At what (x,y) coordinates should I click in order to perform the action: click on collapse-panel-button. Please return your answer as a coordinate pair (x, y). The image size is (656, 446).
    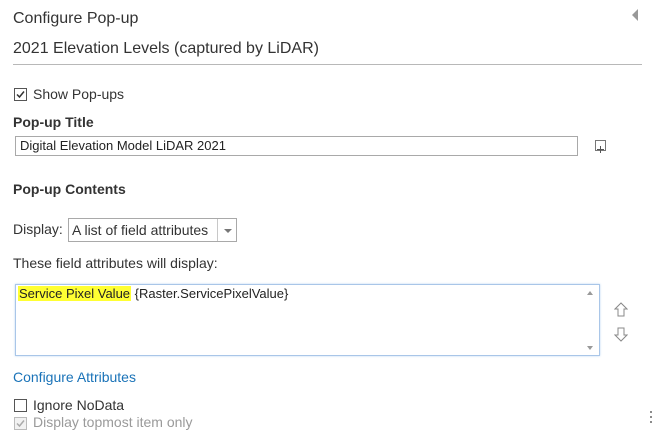
    Looking at the image, I should click on (636, 15).